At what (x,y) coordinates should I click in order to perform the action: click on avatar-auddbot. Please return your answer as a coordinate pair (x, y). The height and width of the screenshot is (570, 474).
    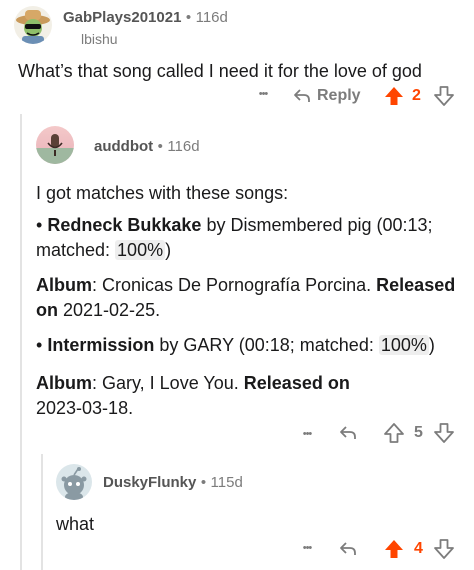
    Looking at the image, I should click on (55, 145).